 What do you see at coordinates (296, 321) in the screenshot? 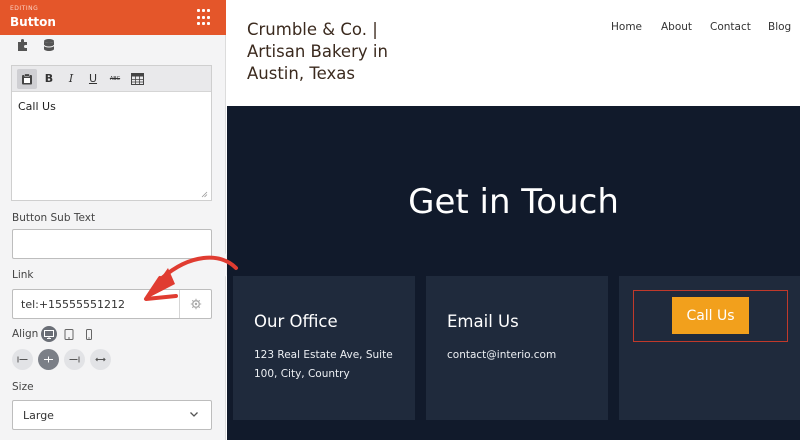
I see `office-card-title: Our Office` at bounding box center [296, 321].